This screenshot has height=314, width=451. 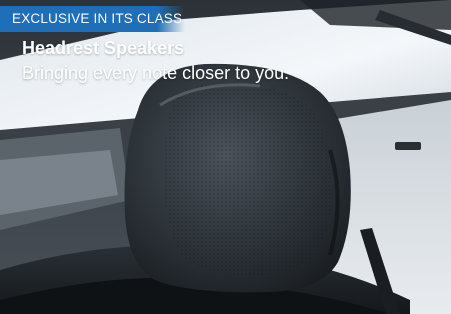 I want to click on exclusive-badge: EXCLUSIVE IN ITS CLASS, so click(x=97, y=18).